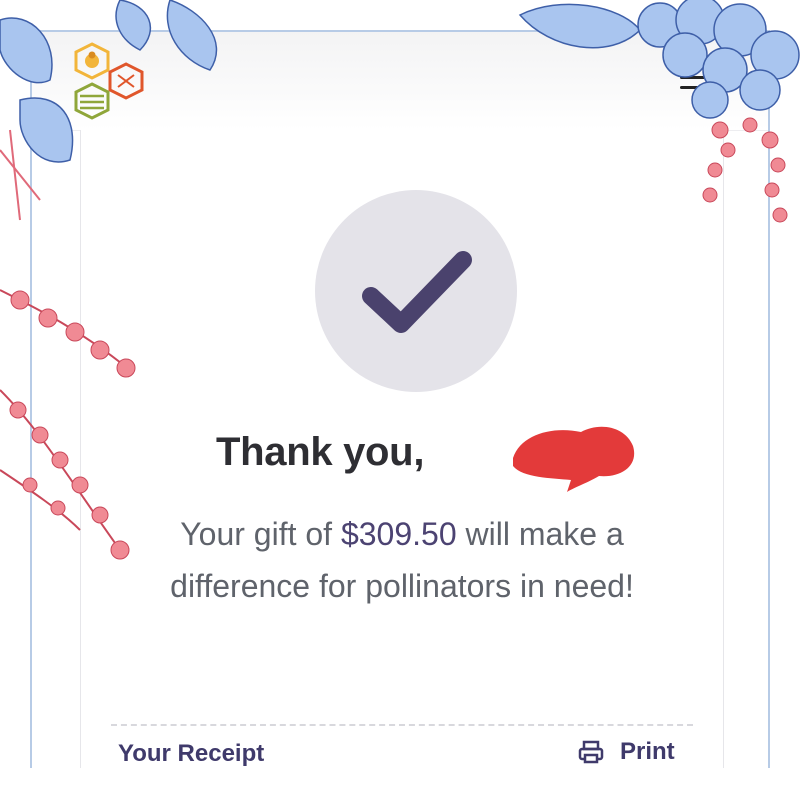  I want to click on title-prefix: Thank you,, so click(320, 452).